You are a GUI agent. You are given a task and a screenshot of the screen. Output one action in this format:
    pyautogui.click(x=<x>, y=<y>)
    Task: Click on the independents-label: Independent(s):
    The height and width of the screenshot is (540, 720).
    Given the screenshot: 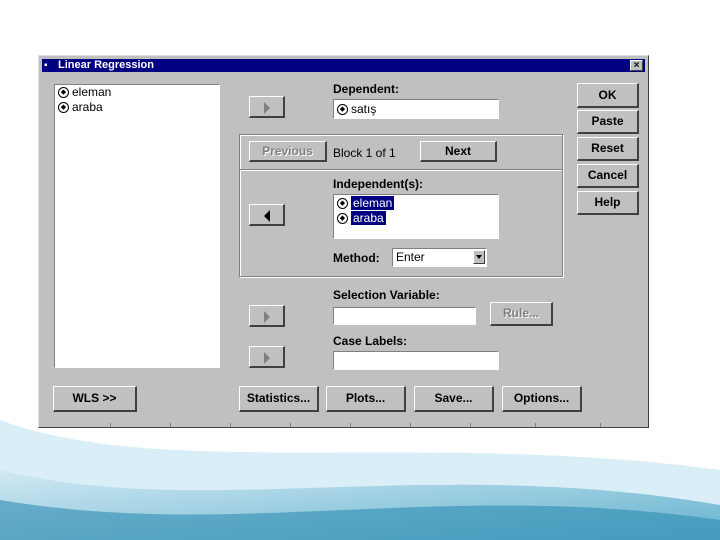 What is the action you would take?
    pyautogui.click(x=378, y=184)
    